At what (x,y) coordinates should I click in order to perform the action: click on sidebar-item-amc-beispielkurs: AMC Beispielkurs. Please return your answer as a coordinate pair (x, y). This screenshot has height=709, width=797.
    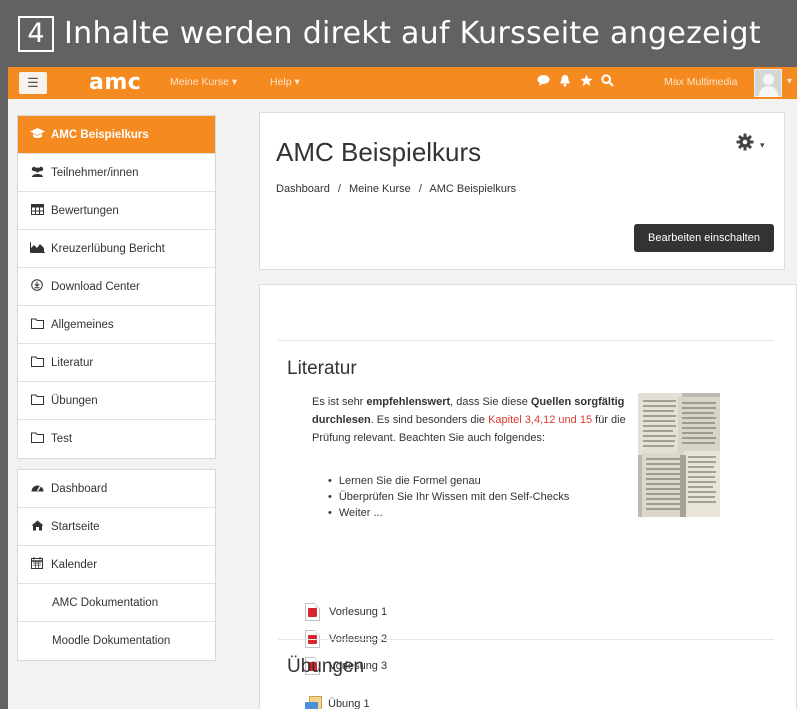
    Looking at the image, I should click on (116, 135).